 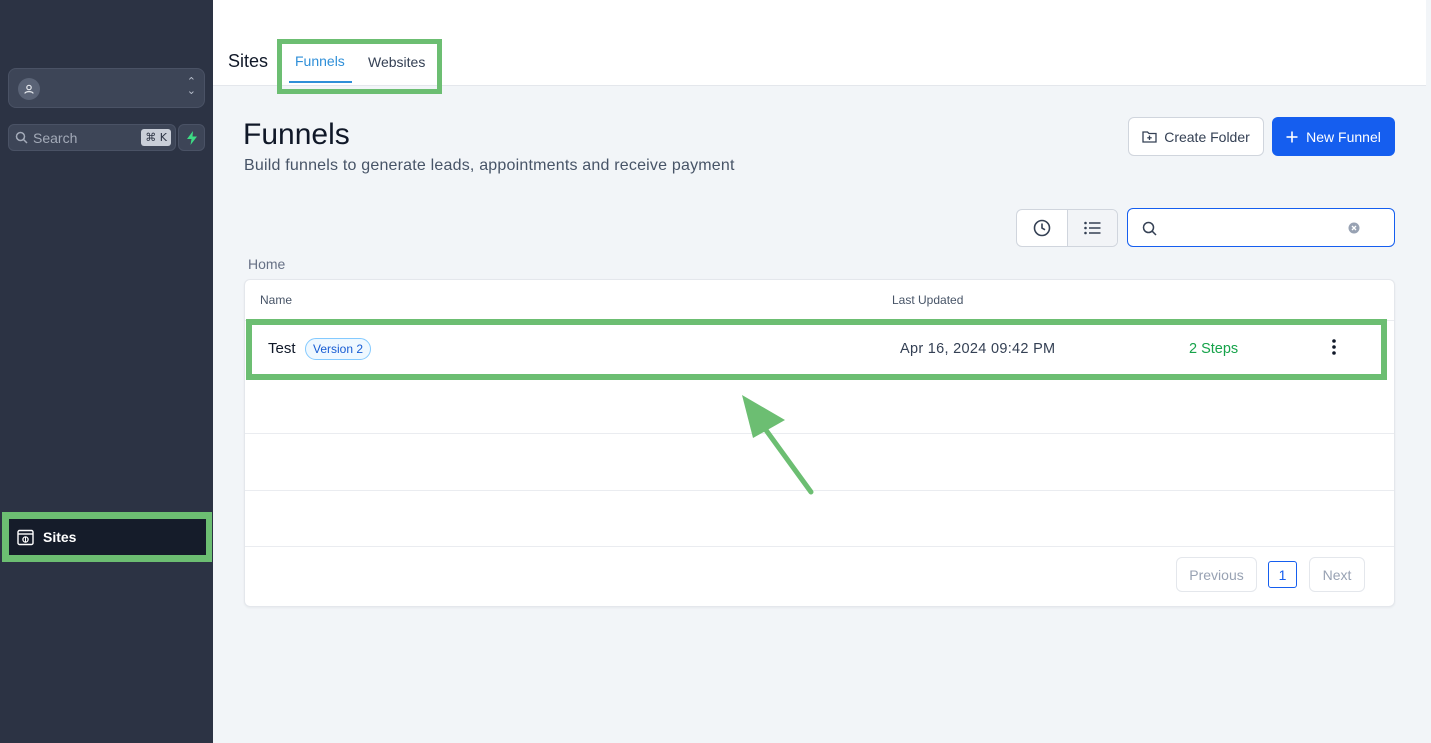 I want to click on list-icon, so click(x=1092, y=228).